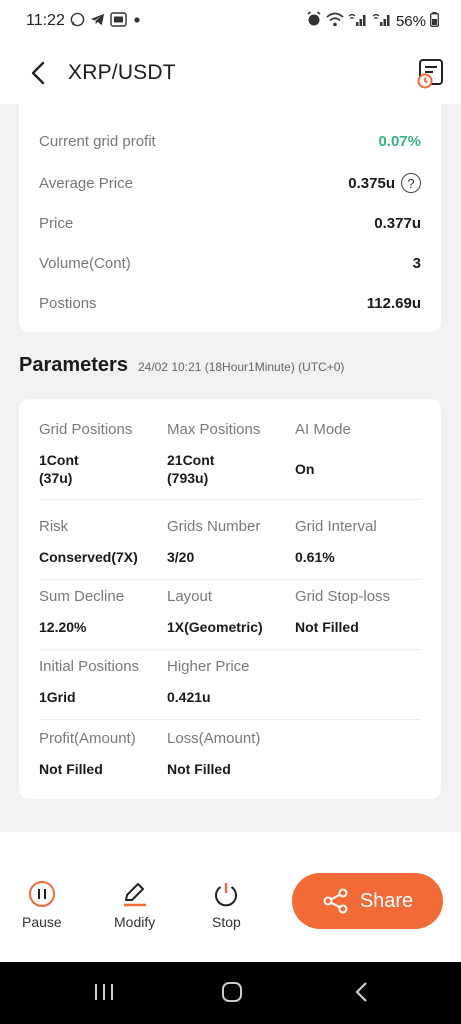  What do you see at coordinates (343, 596) in the screenshot?
I see `param-label: Grid Stop-loss` at bounding box center [343, 596].